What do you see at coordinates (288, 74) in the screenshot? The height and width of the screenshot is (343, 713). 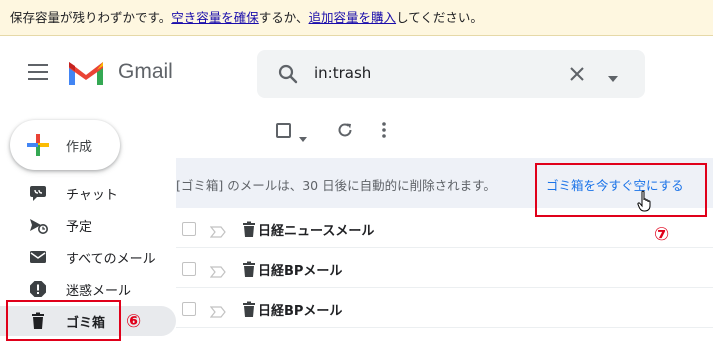 I see `search-icon` at bounding box center [288, 74].